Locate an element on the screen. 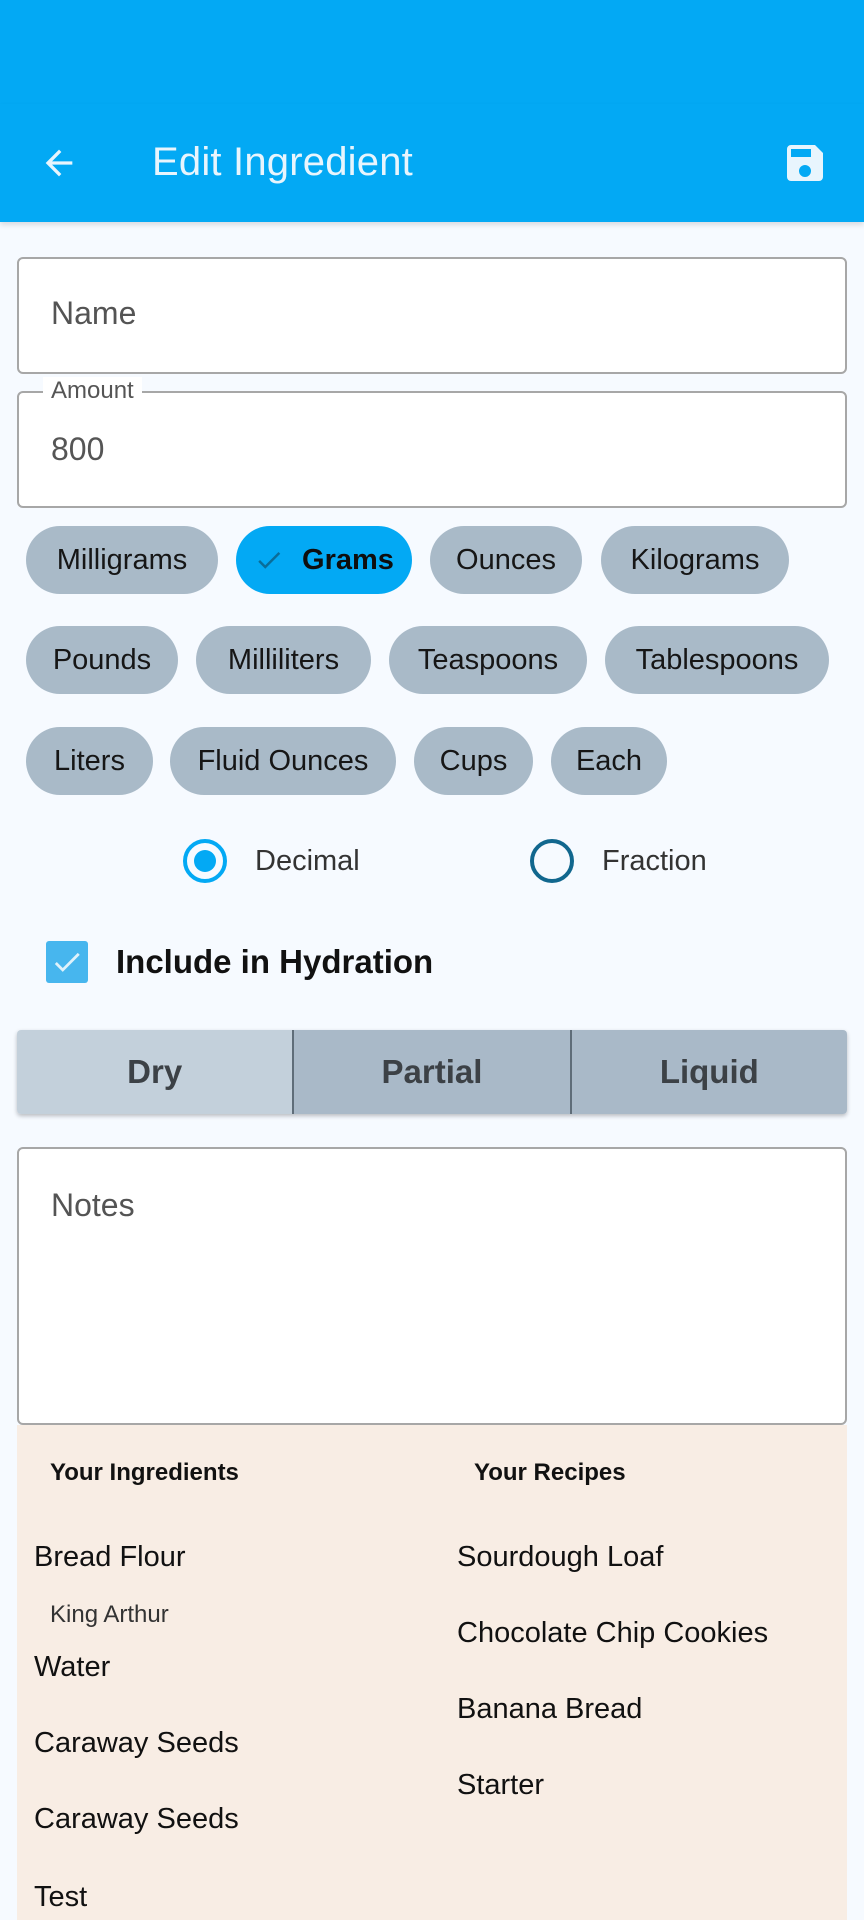 Image resolution: width=864 pixels, height=1920 pixels. ingredient-item: Water is located at coordinates (72, 1667).